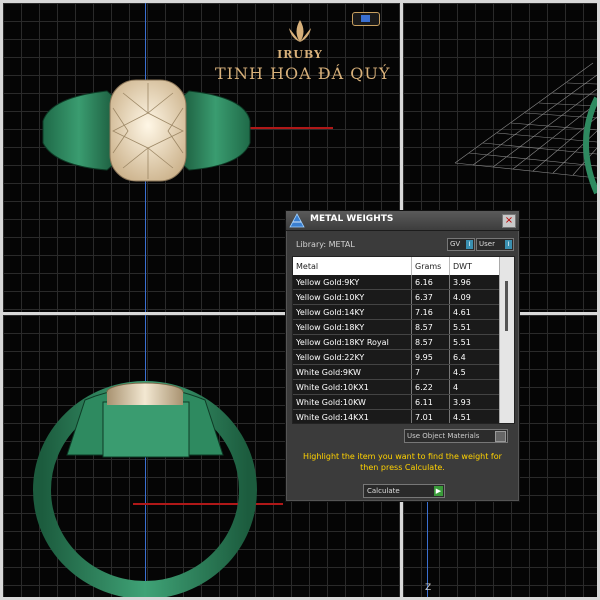 The height and width of the screenshot is (600, 600). What do you see at coordinates (509, 221) in the screenshot?
I see `close-icon: ×` at bounding box center [509, 221].